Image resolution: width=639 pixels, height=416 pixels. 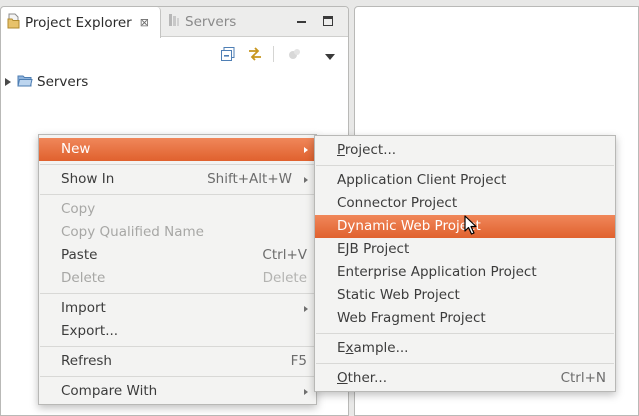 I want to click on menu-item-compare-with: Compare With, so click(x=177, y=391).